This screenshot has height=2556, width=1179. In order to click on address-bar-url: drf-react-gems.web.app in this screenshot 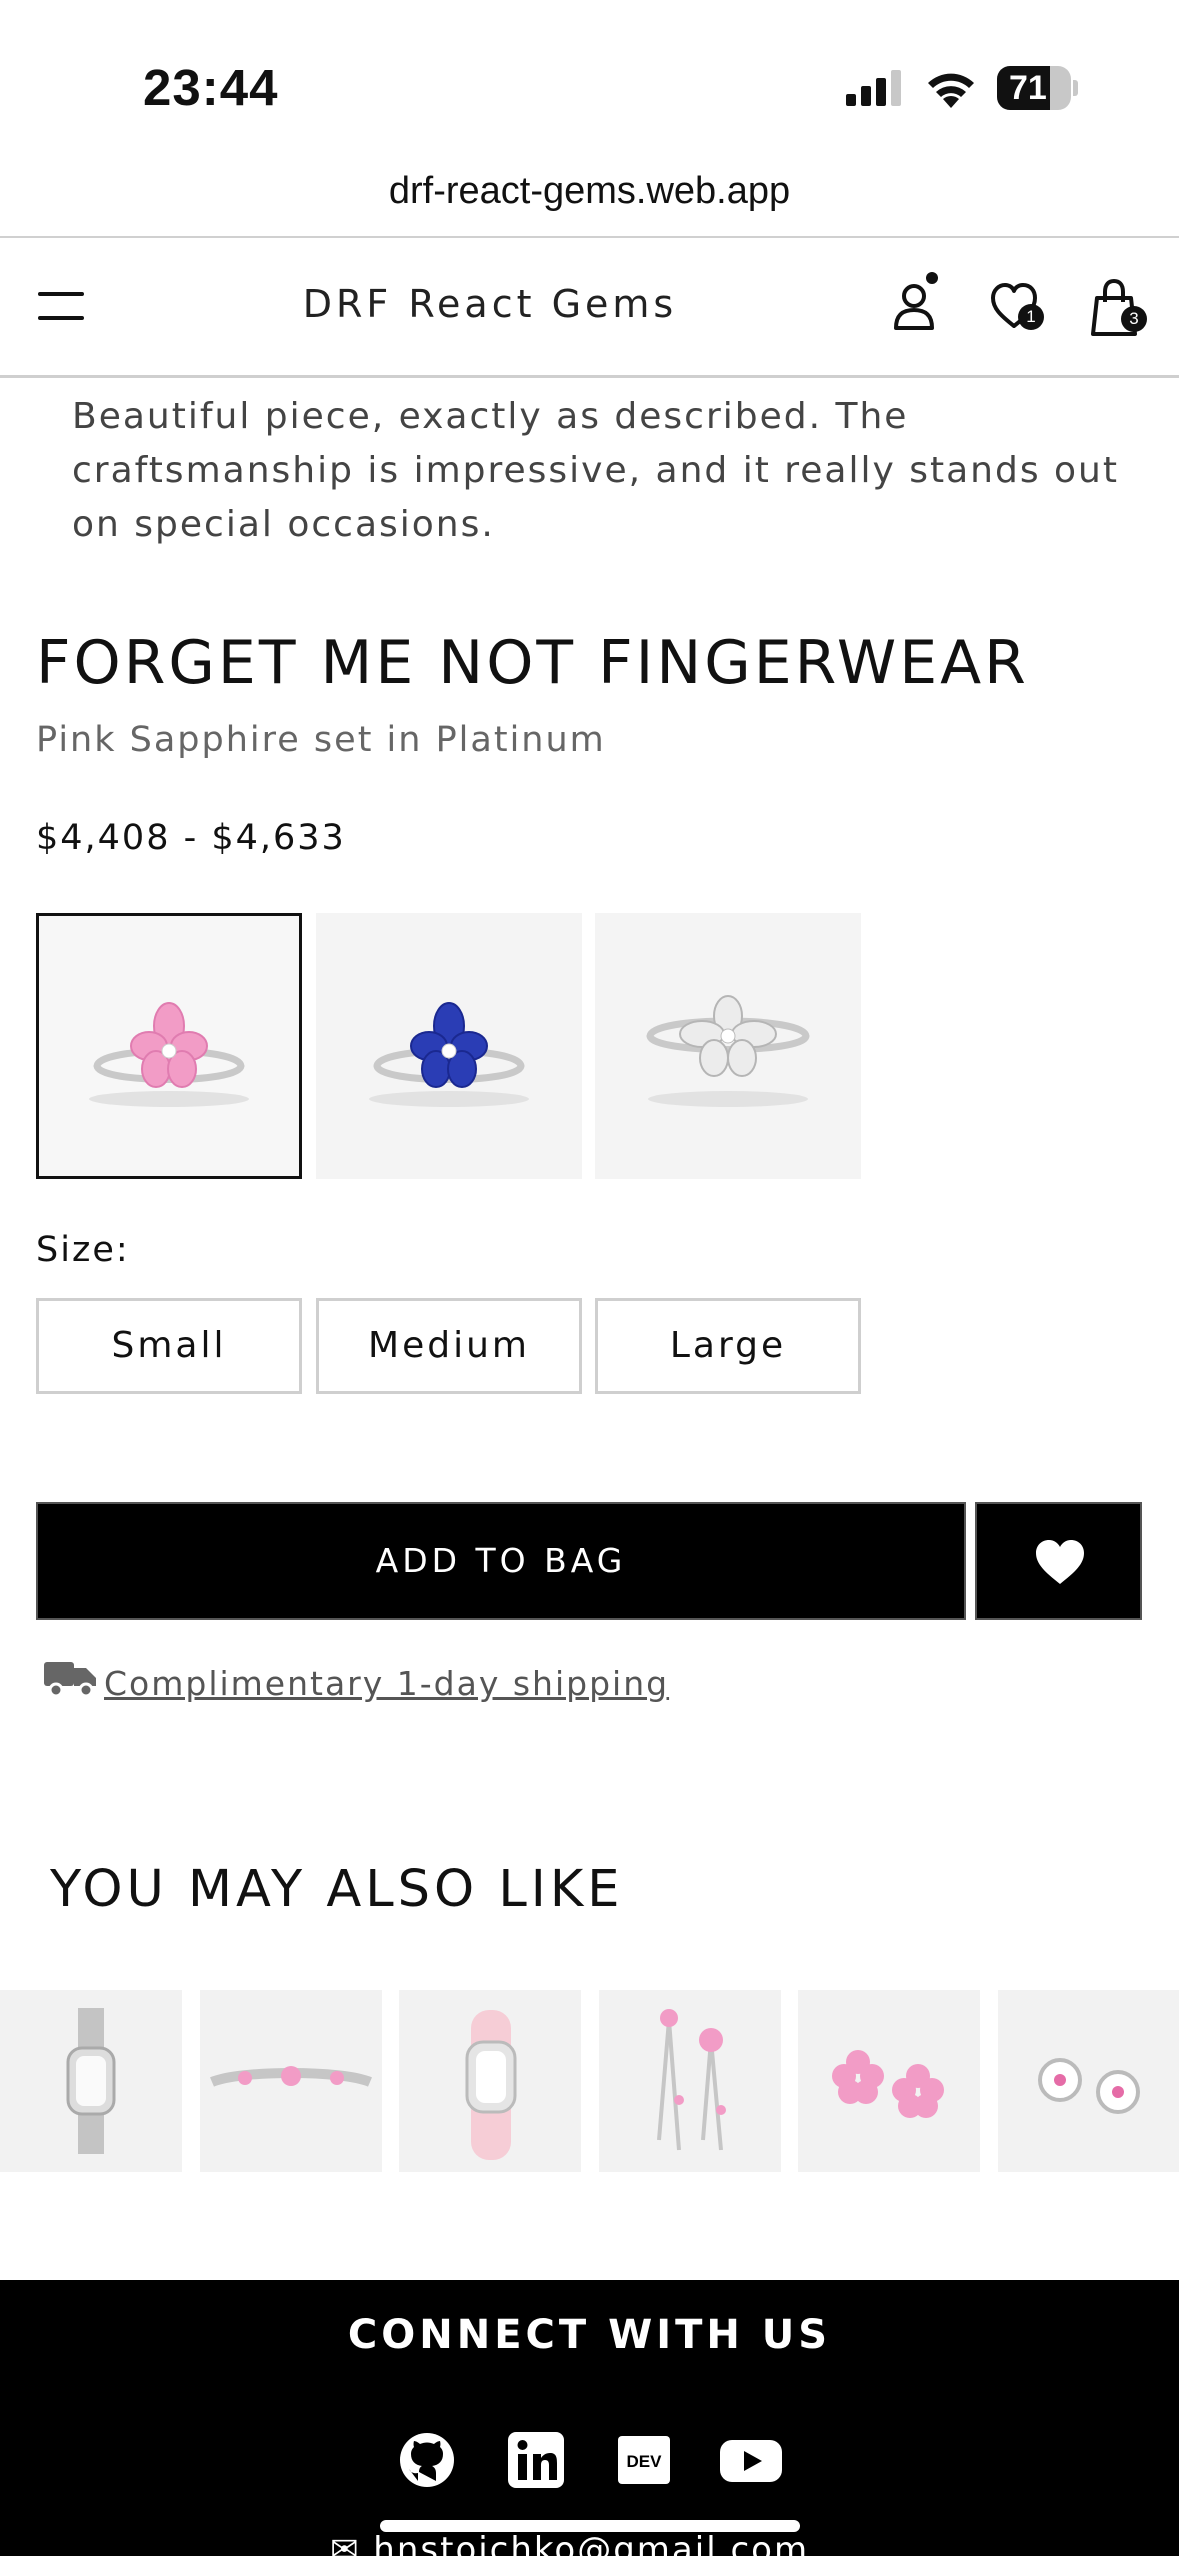, I will do `click(589, 191)`.